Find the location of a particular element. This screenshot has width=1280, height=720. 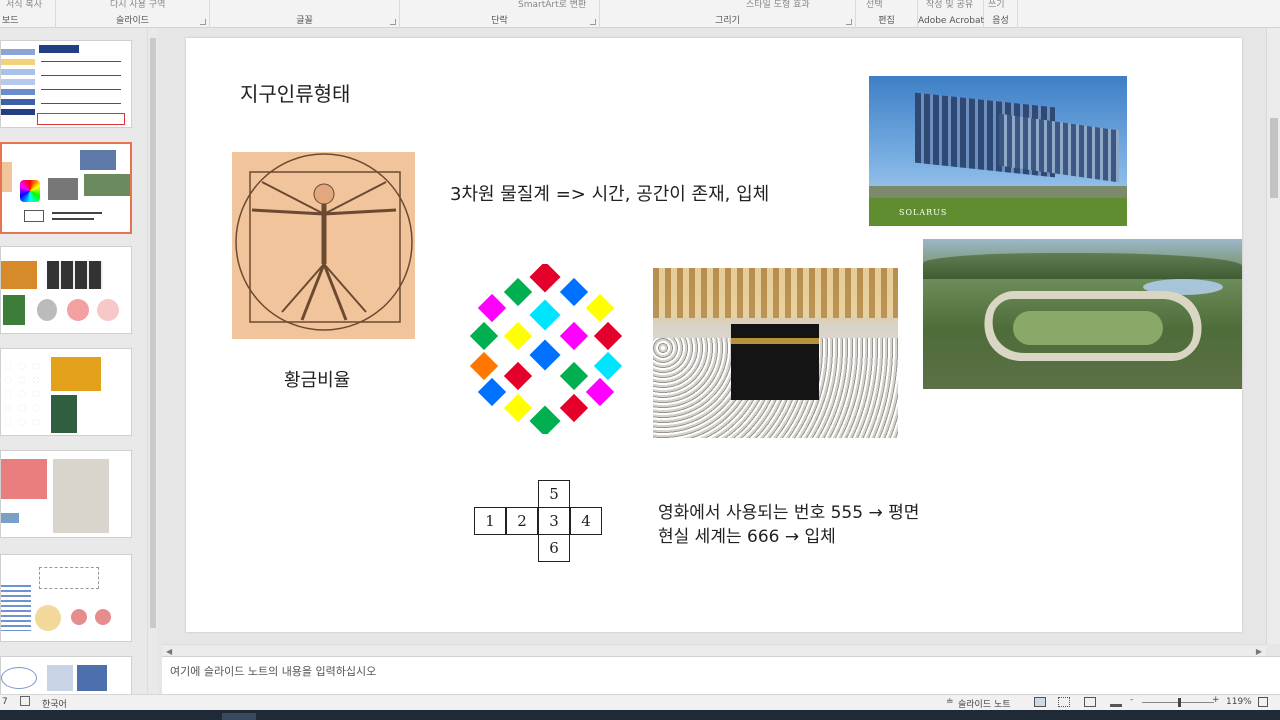

dictate-label: 쓰기 is located at coordinates (996, 5).